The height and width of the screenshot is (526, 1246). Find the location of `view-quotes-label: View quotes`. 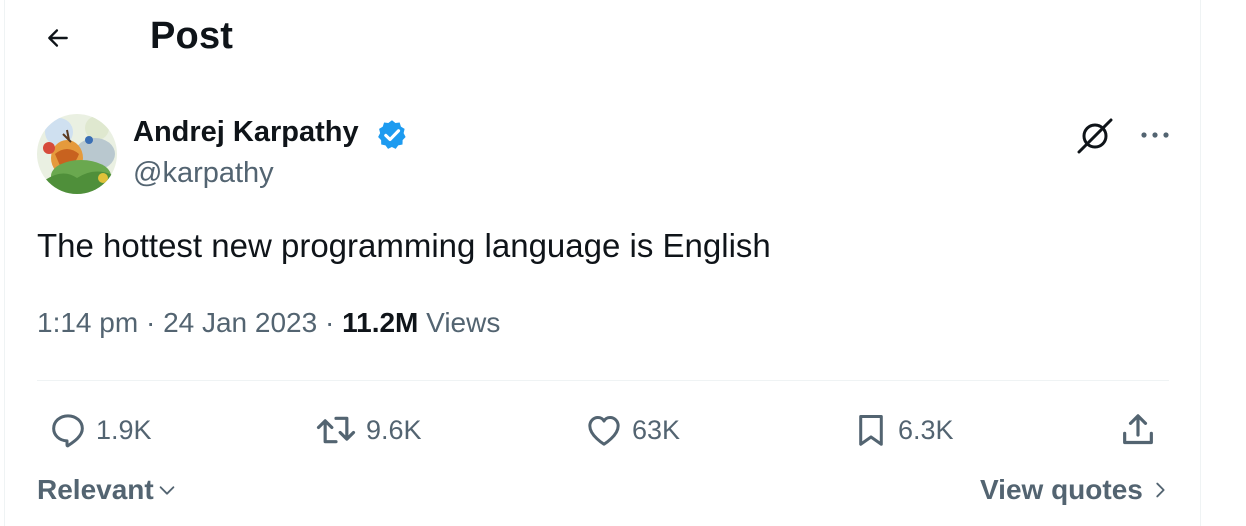

view-quotes-label: View quotes is located at coordinates (1061, 489).